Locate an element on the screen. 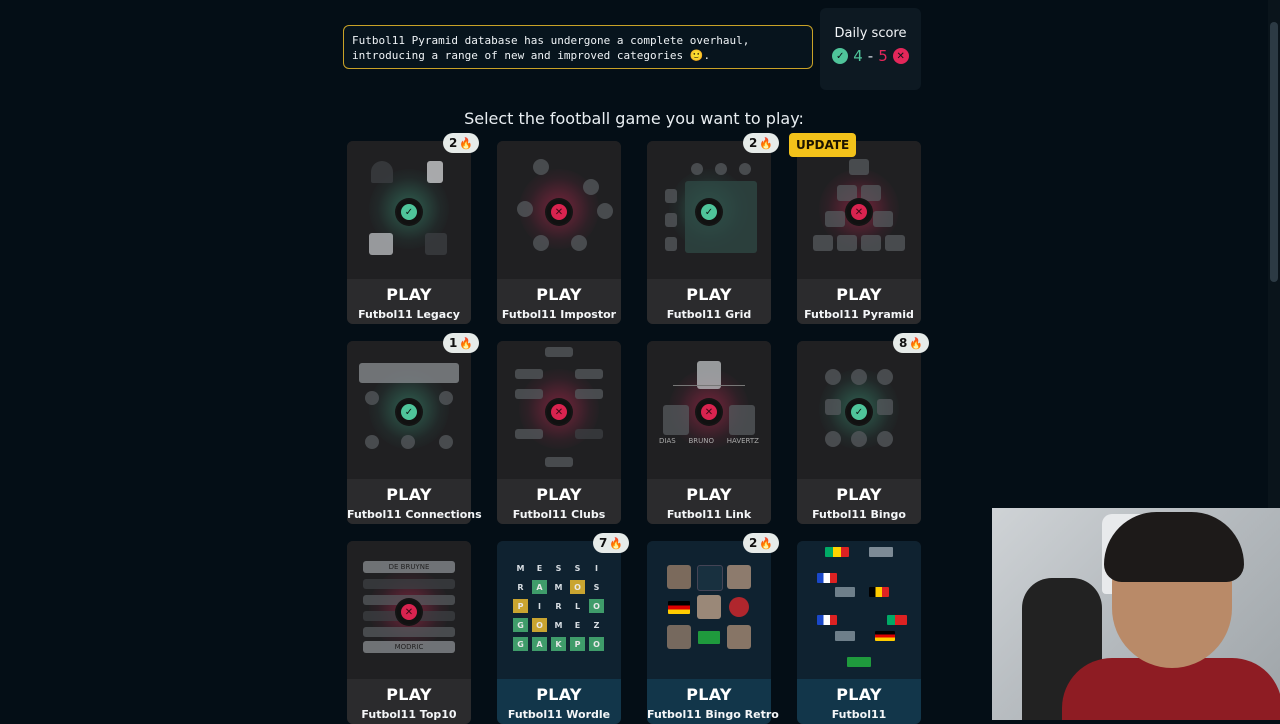  webcam-person-hair is located at coordinates (1174, 547).